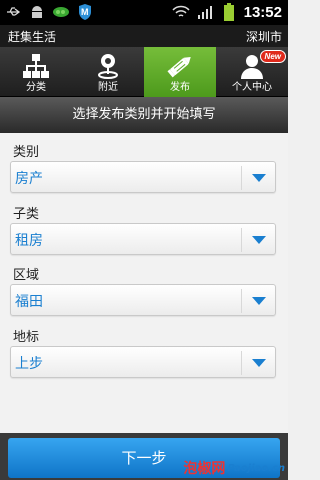 Image resolution: width=320 pixels, height=480 pixels. I want to click on category-tree-icon, so click(36, 66).